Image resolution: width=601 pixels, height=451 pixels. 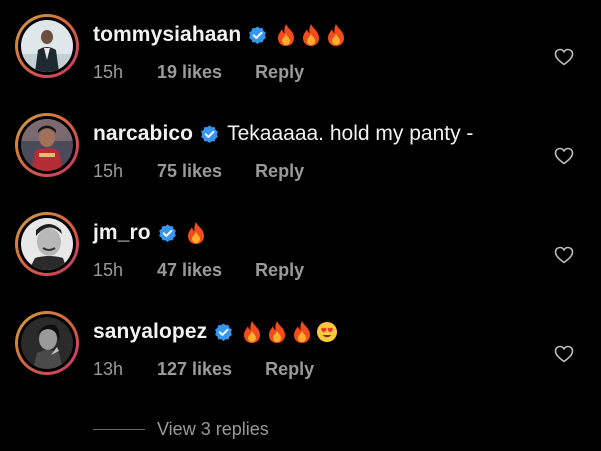 What do you see at coordinates (189, 171) in the screenshot?
I see `likes-count: 75 likes` at bounding box center [189, 171].